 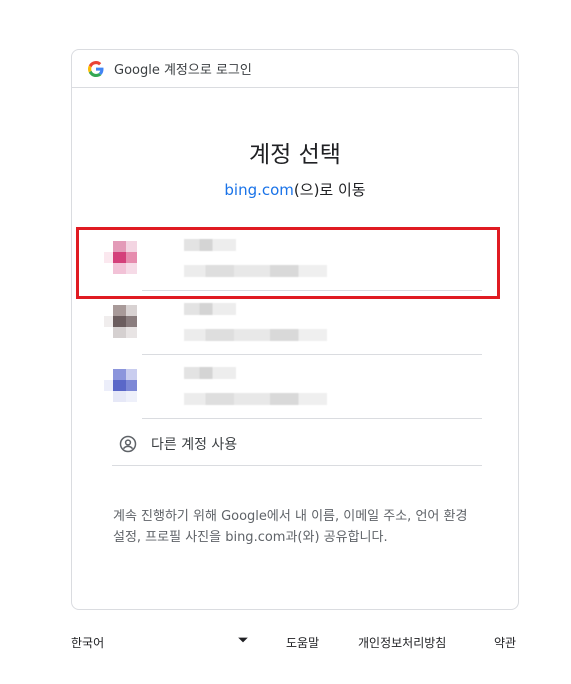 I want to click on language-selector: 한국어, so click(x=87, y=642).